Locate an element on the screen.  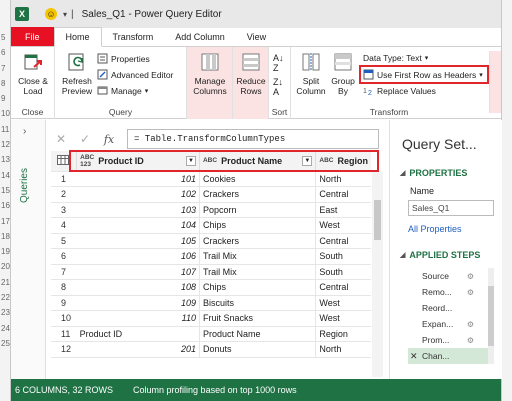
column-header-product-name: ABC Product Name ▼ is located at coordinates (258, 161).